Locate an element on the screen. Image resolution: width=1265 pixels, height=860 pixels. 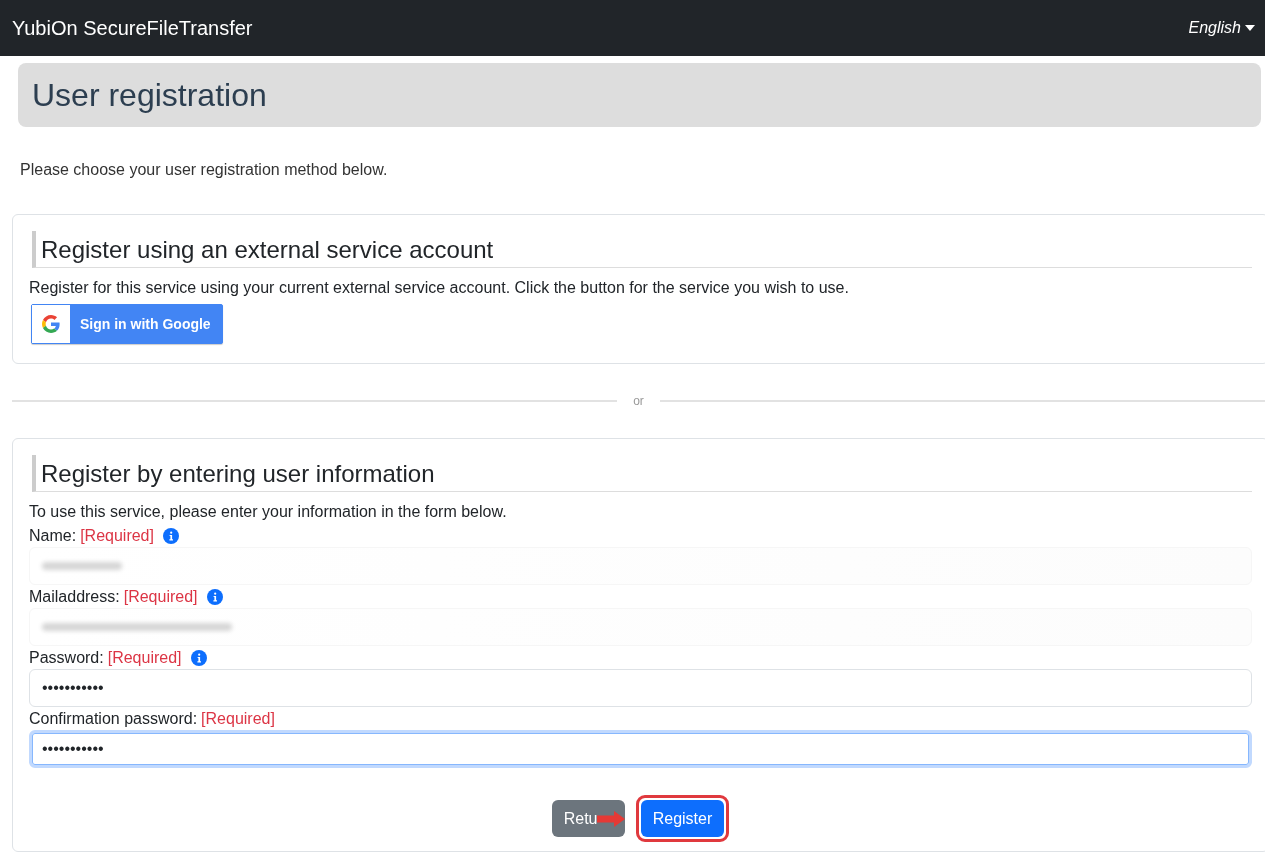
register-button: Register is located at coordinates (682, 818).